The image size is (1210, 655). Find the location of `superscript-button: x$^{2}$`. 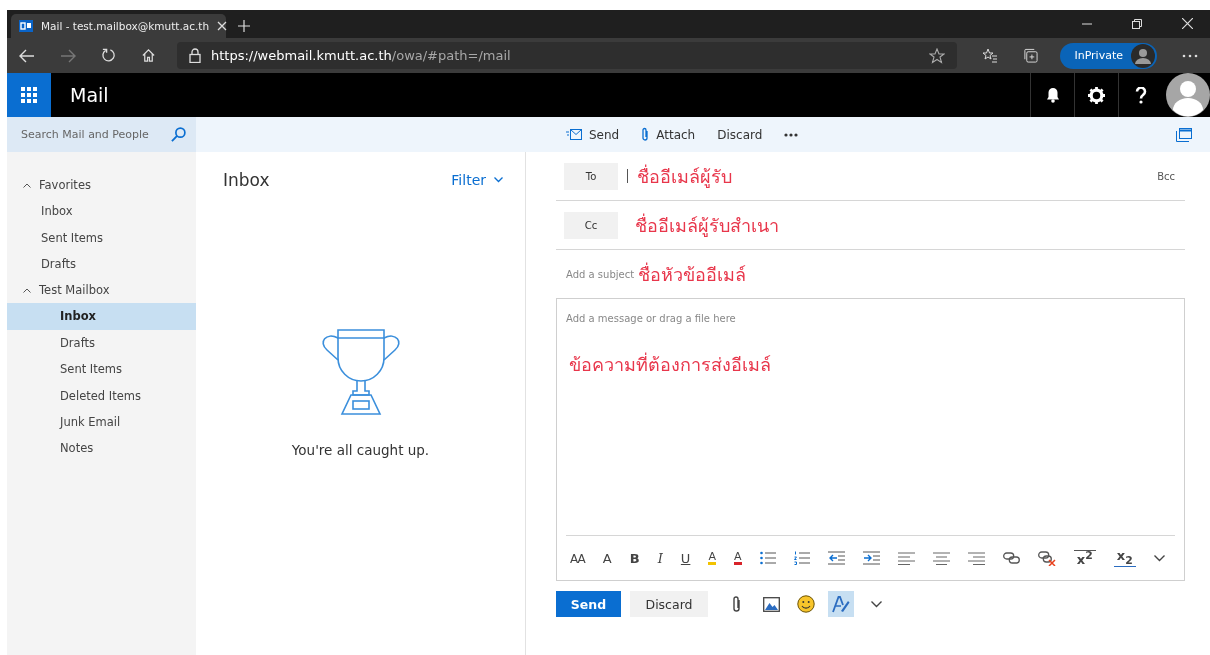

superscript-button: x$^{2}$ is located at coordinates (1084, 558).